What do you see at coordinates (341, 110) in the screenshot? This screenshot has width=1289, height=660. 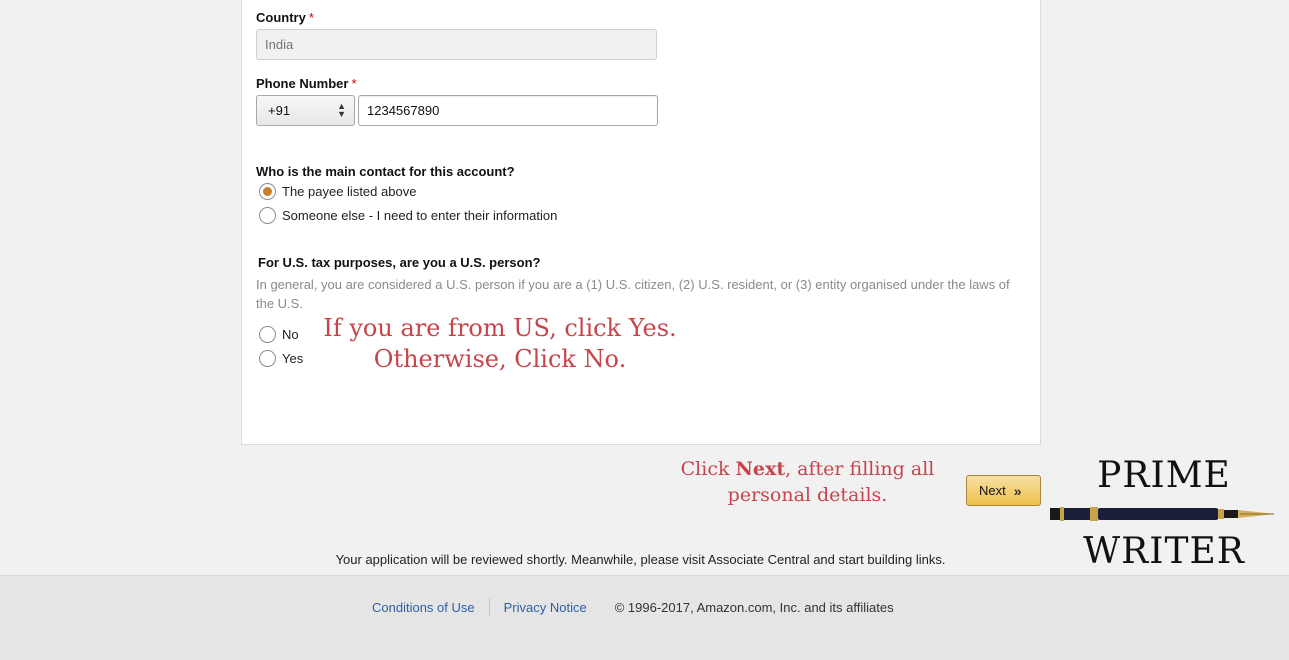 I see `select-arrows-icon: ▲ ▼` at bounding box center [341, 110].